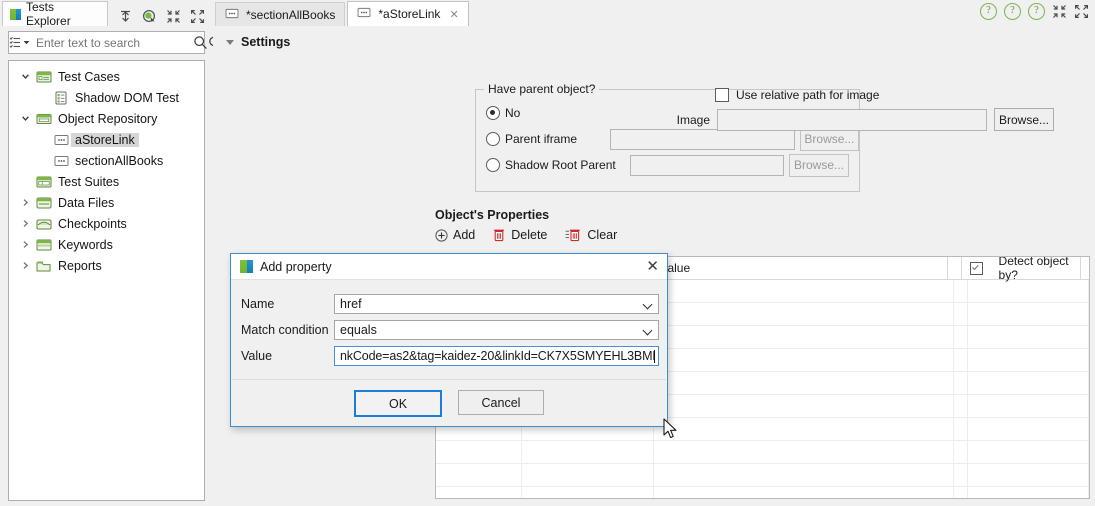  Describe the element at coordinates (26, 42) in the screenshot. I see `search-dropdown-icon` at that location.